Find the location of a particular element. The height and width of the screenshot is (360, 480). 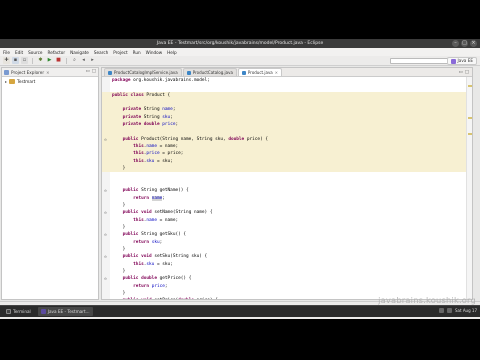

eclipse-icon is located at coordinates (43, 311).